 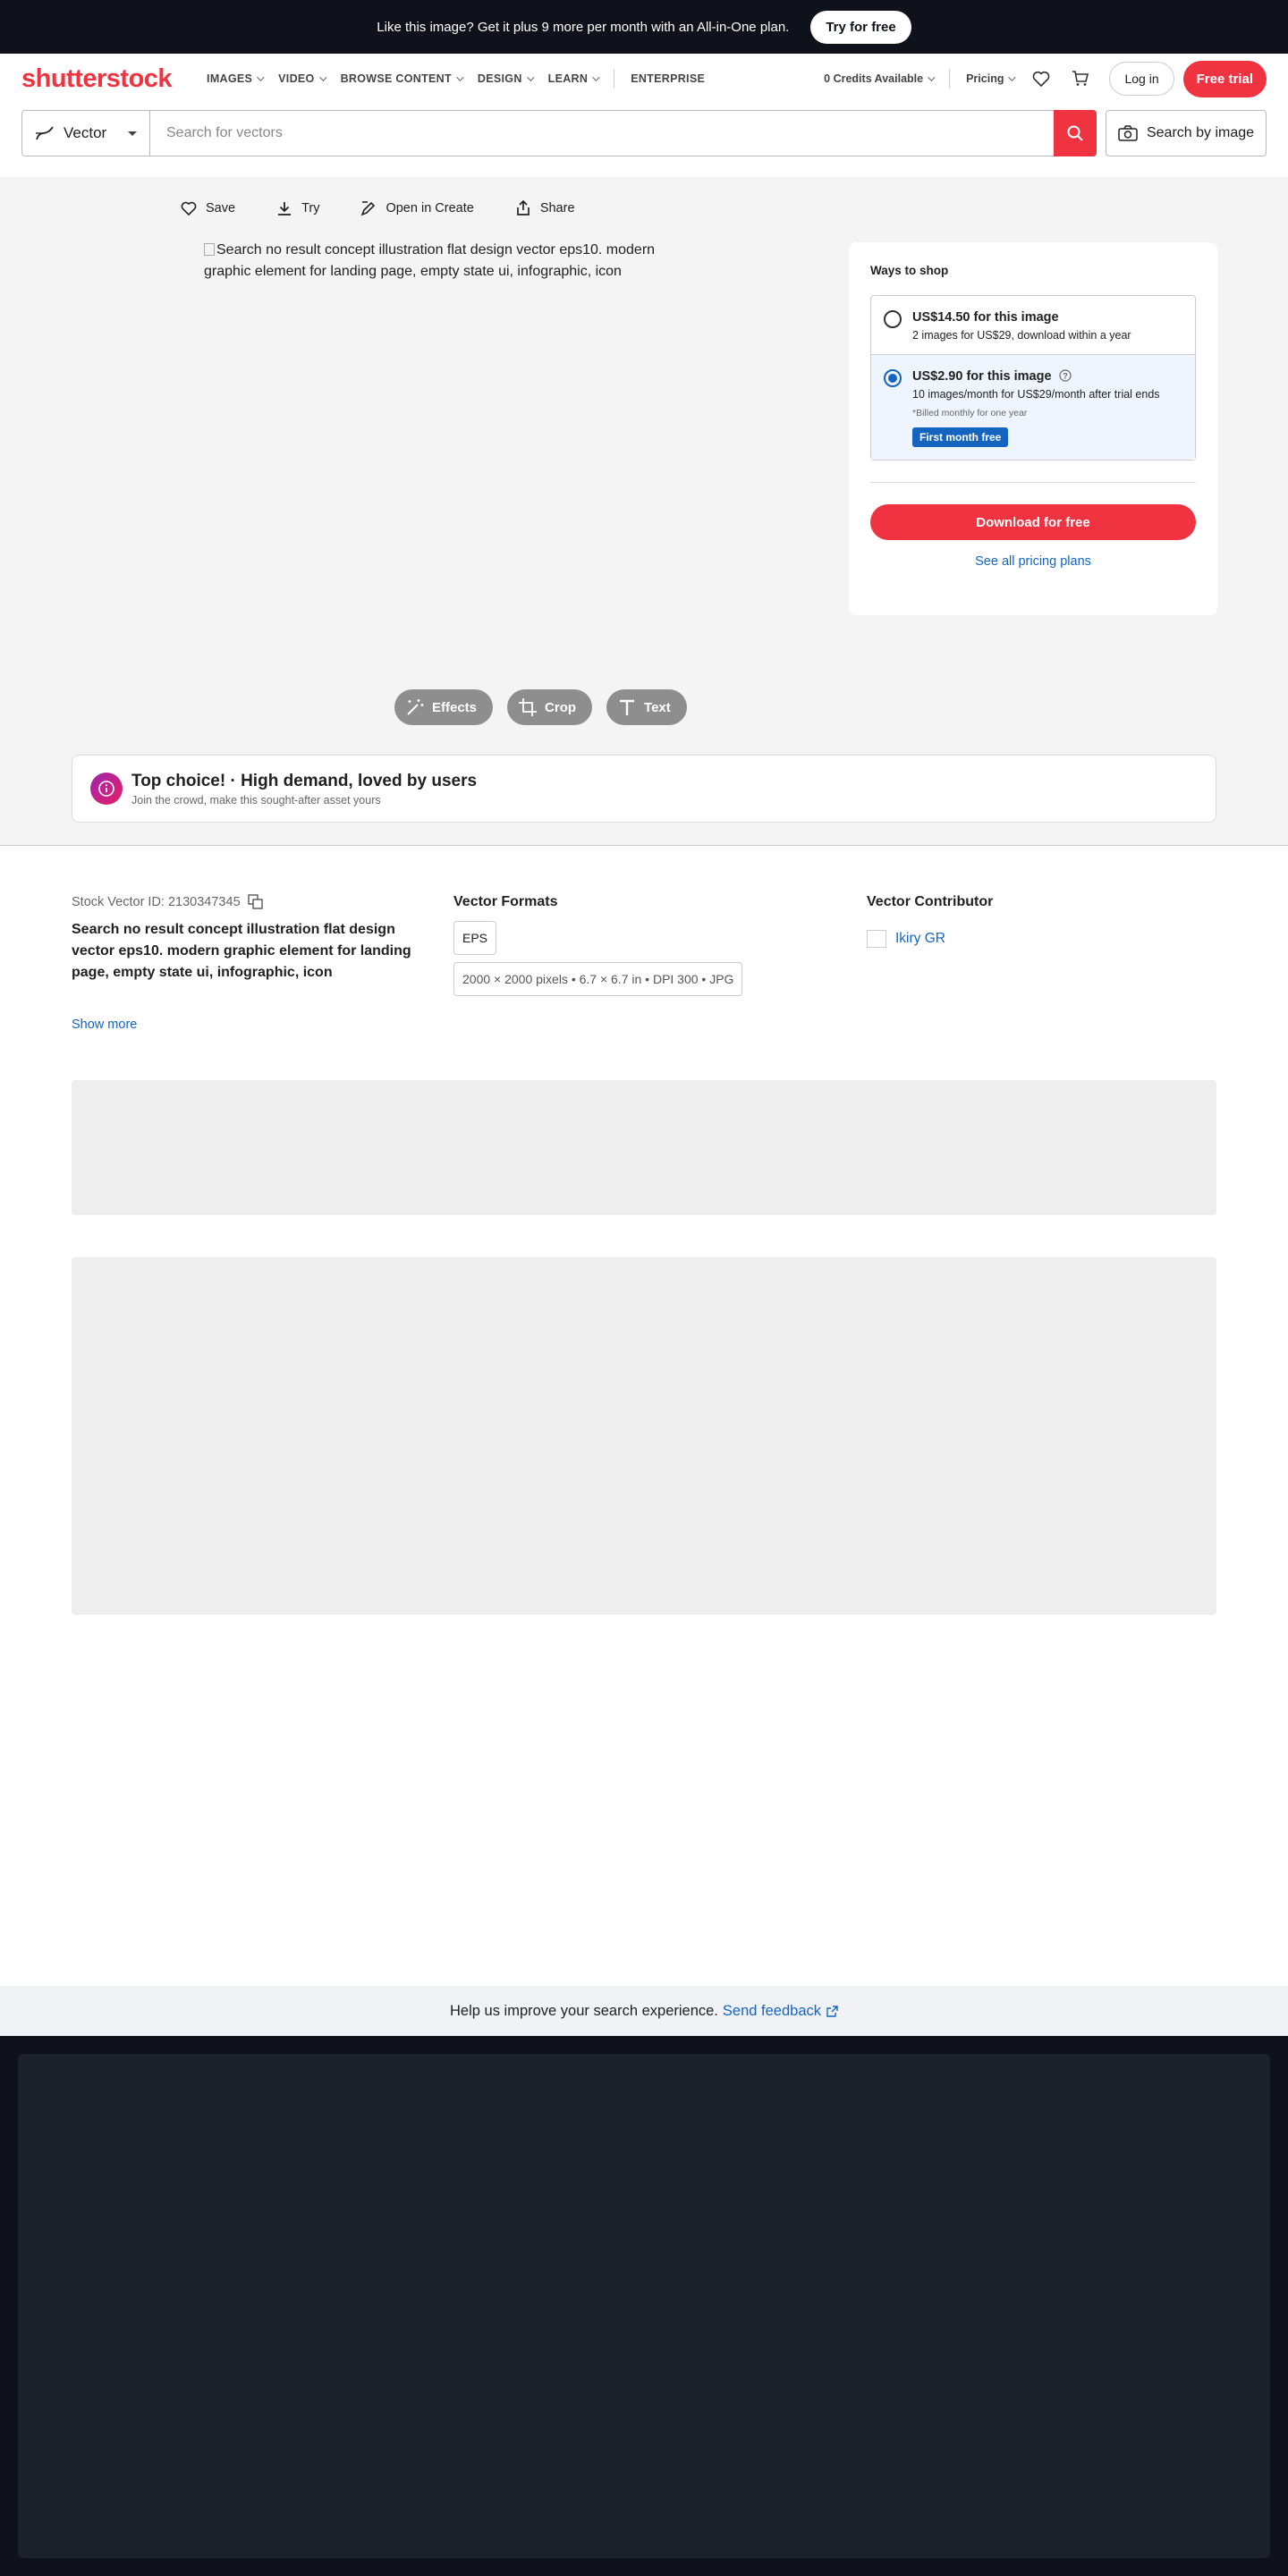 I want to click on nav-images: IMAGES, so click(x=234, y=78).